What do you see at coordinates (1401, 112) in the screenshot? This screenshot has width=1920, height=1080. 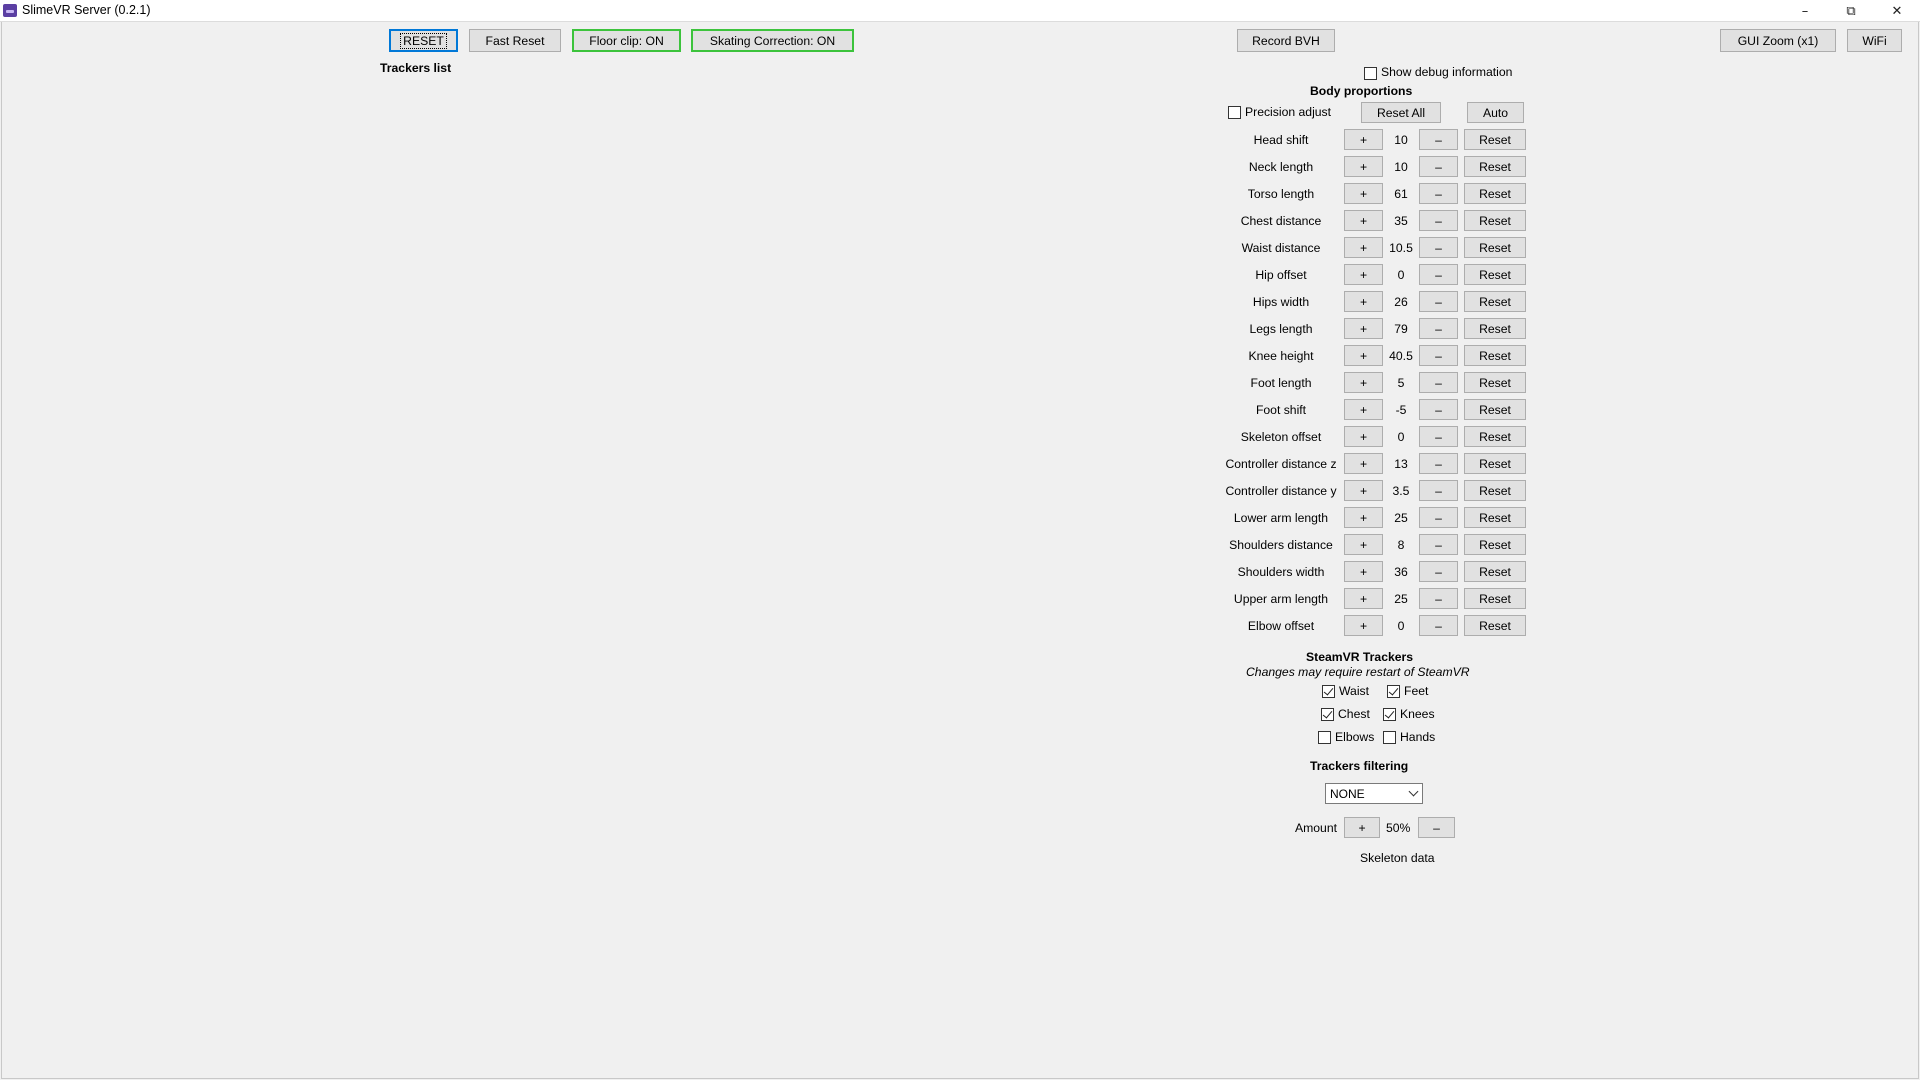 I see `reset-all-button: Reset All` at bounding box center [1401, 112].